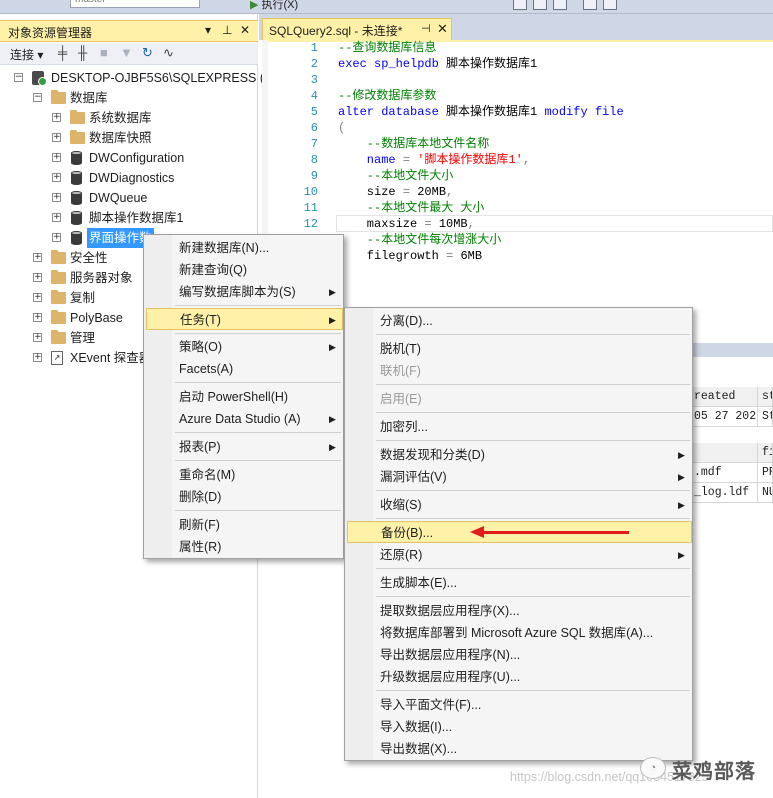 This screenshot has width=773, height=798. What do you see at coordinates (88, 258) in the screenshot?
I see `tree-node: + 安全性` at bounding box center [88, 258].